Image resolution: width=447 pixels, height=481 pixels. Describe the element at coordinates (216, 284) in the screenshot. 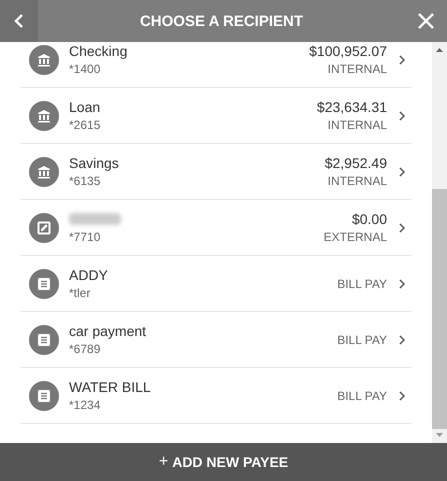

I see `recipient-item: ADDY *tler BILL PAY` at that location.